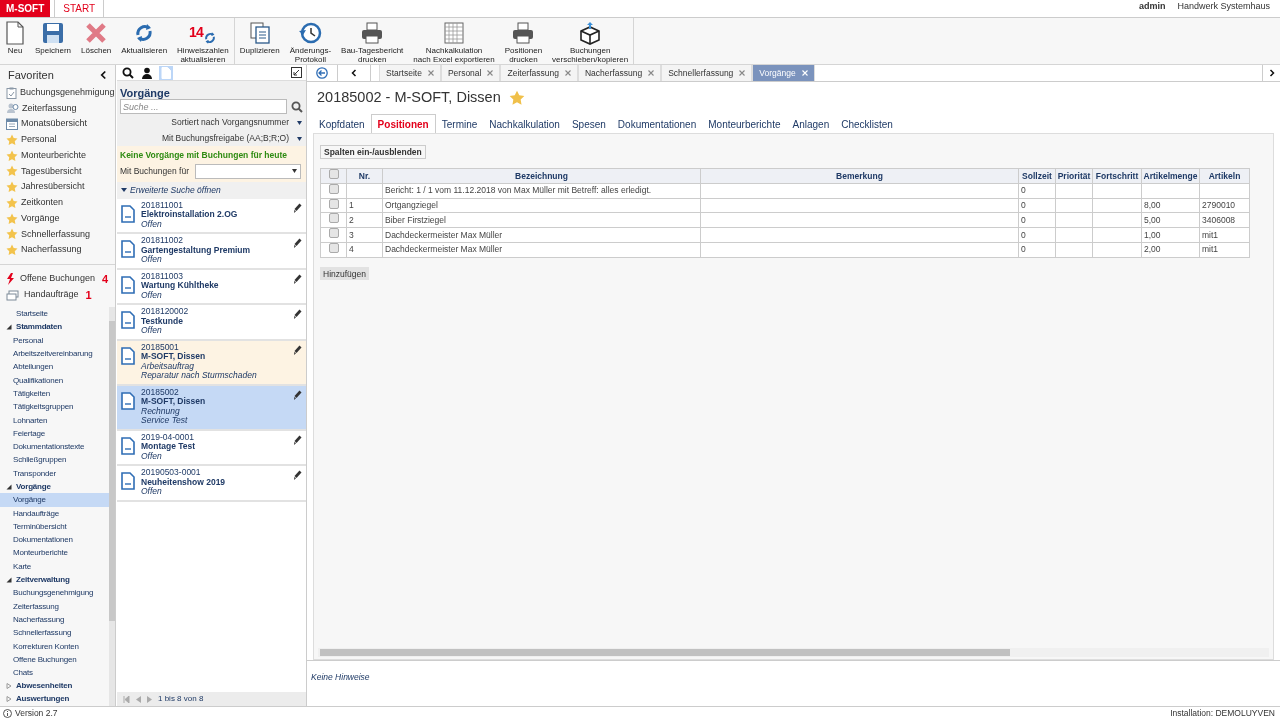 Image resolution: width=1280 pixels, height=720 pixels. I want to click on nav-item: Tätigkeiten, so click(54, 393).